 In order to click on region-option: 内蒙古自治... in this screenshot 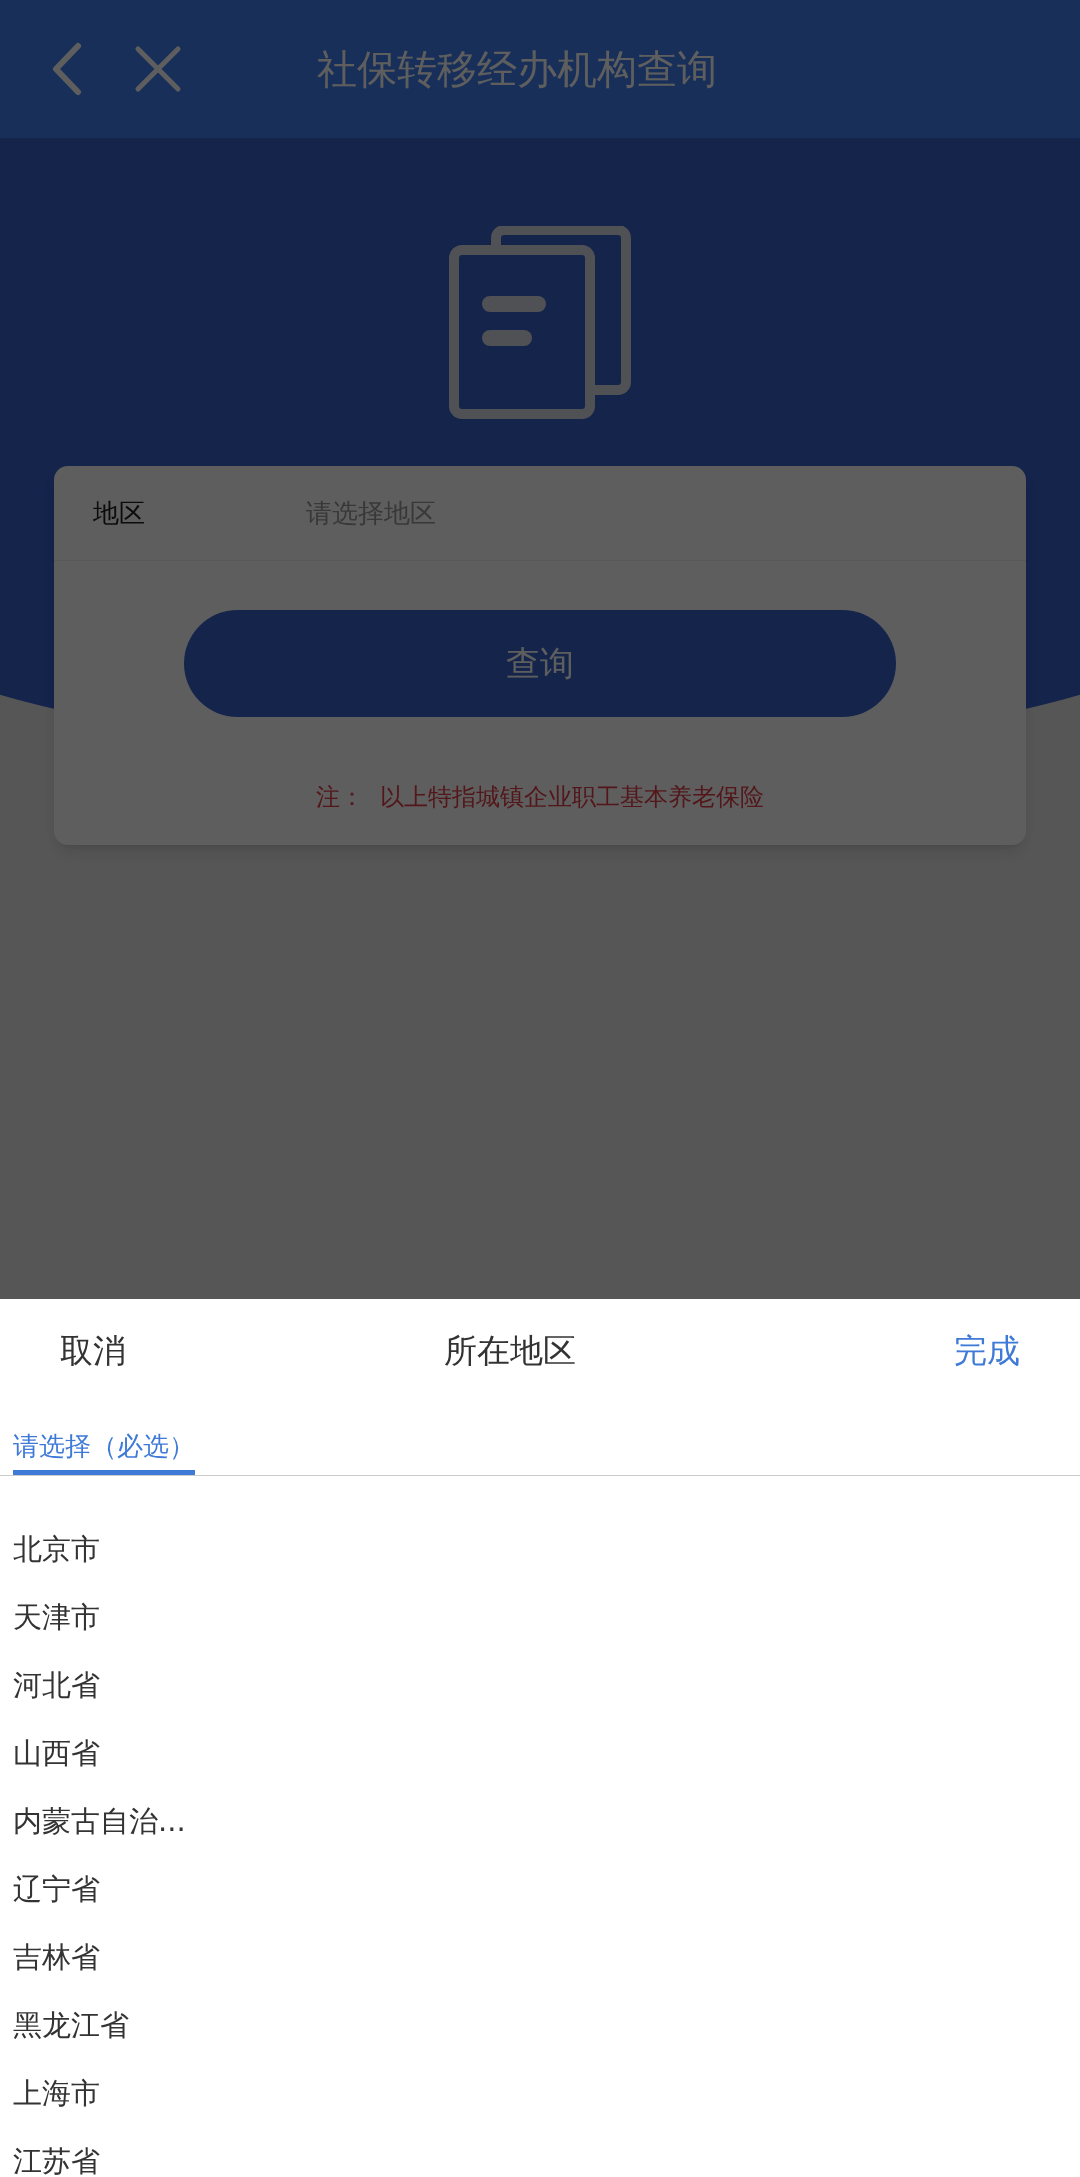, I will do `click(99, 1822)`.